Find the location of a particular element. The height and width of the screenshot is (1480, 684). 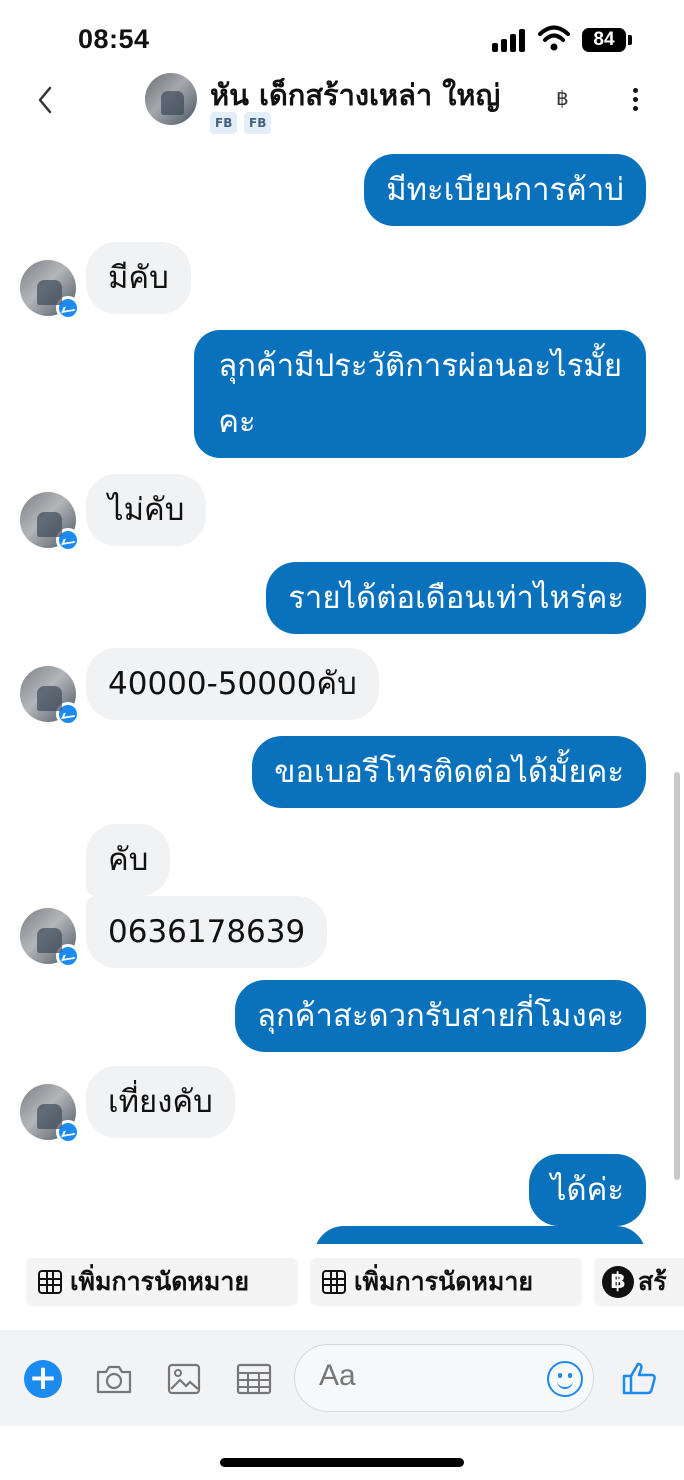

incoming-message: เที่ยงคับ is located at coordinates (160, 1102).